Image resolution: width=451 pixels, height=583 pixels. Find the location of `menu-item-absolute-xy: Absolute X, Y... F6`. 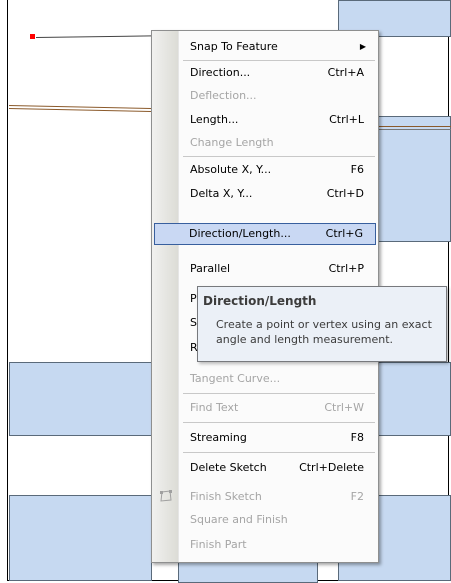

menu-item-absolute-xy: Absolute X, Y... F6 is located at coordinates (278, 170).